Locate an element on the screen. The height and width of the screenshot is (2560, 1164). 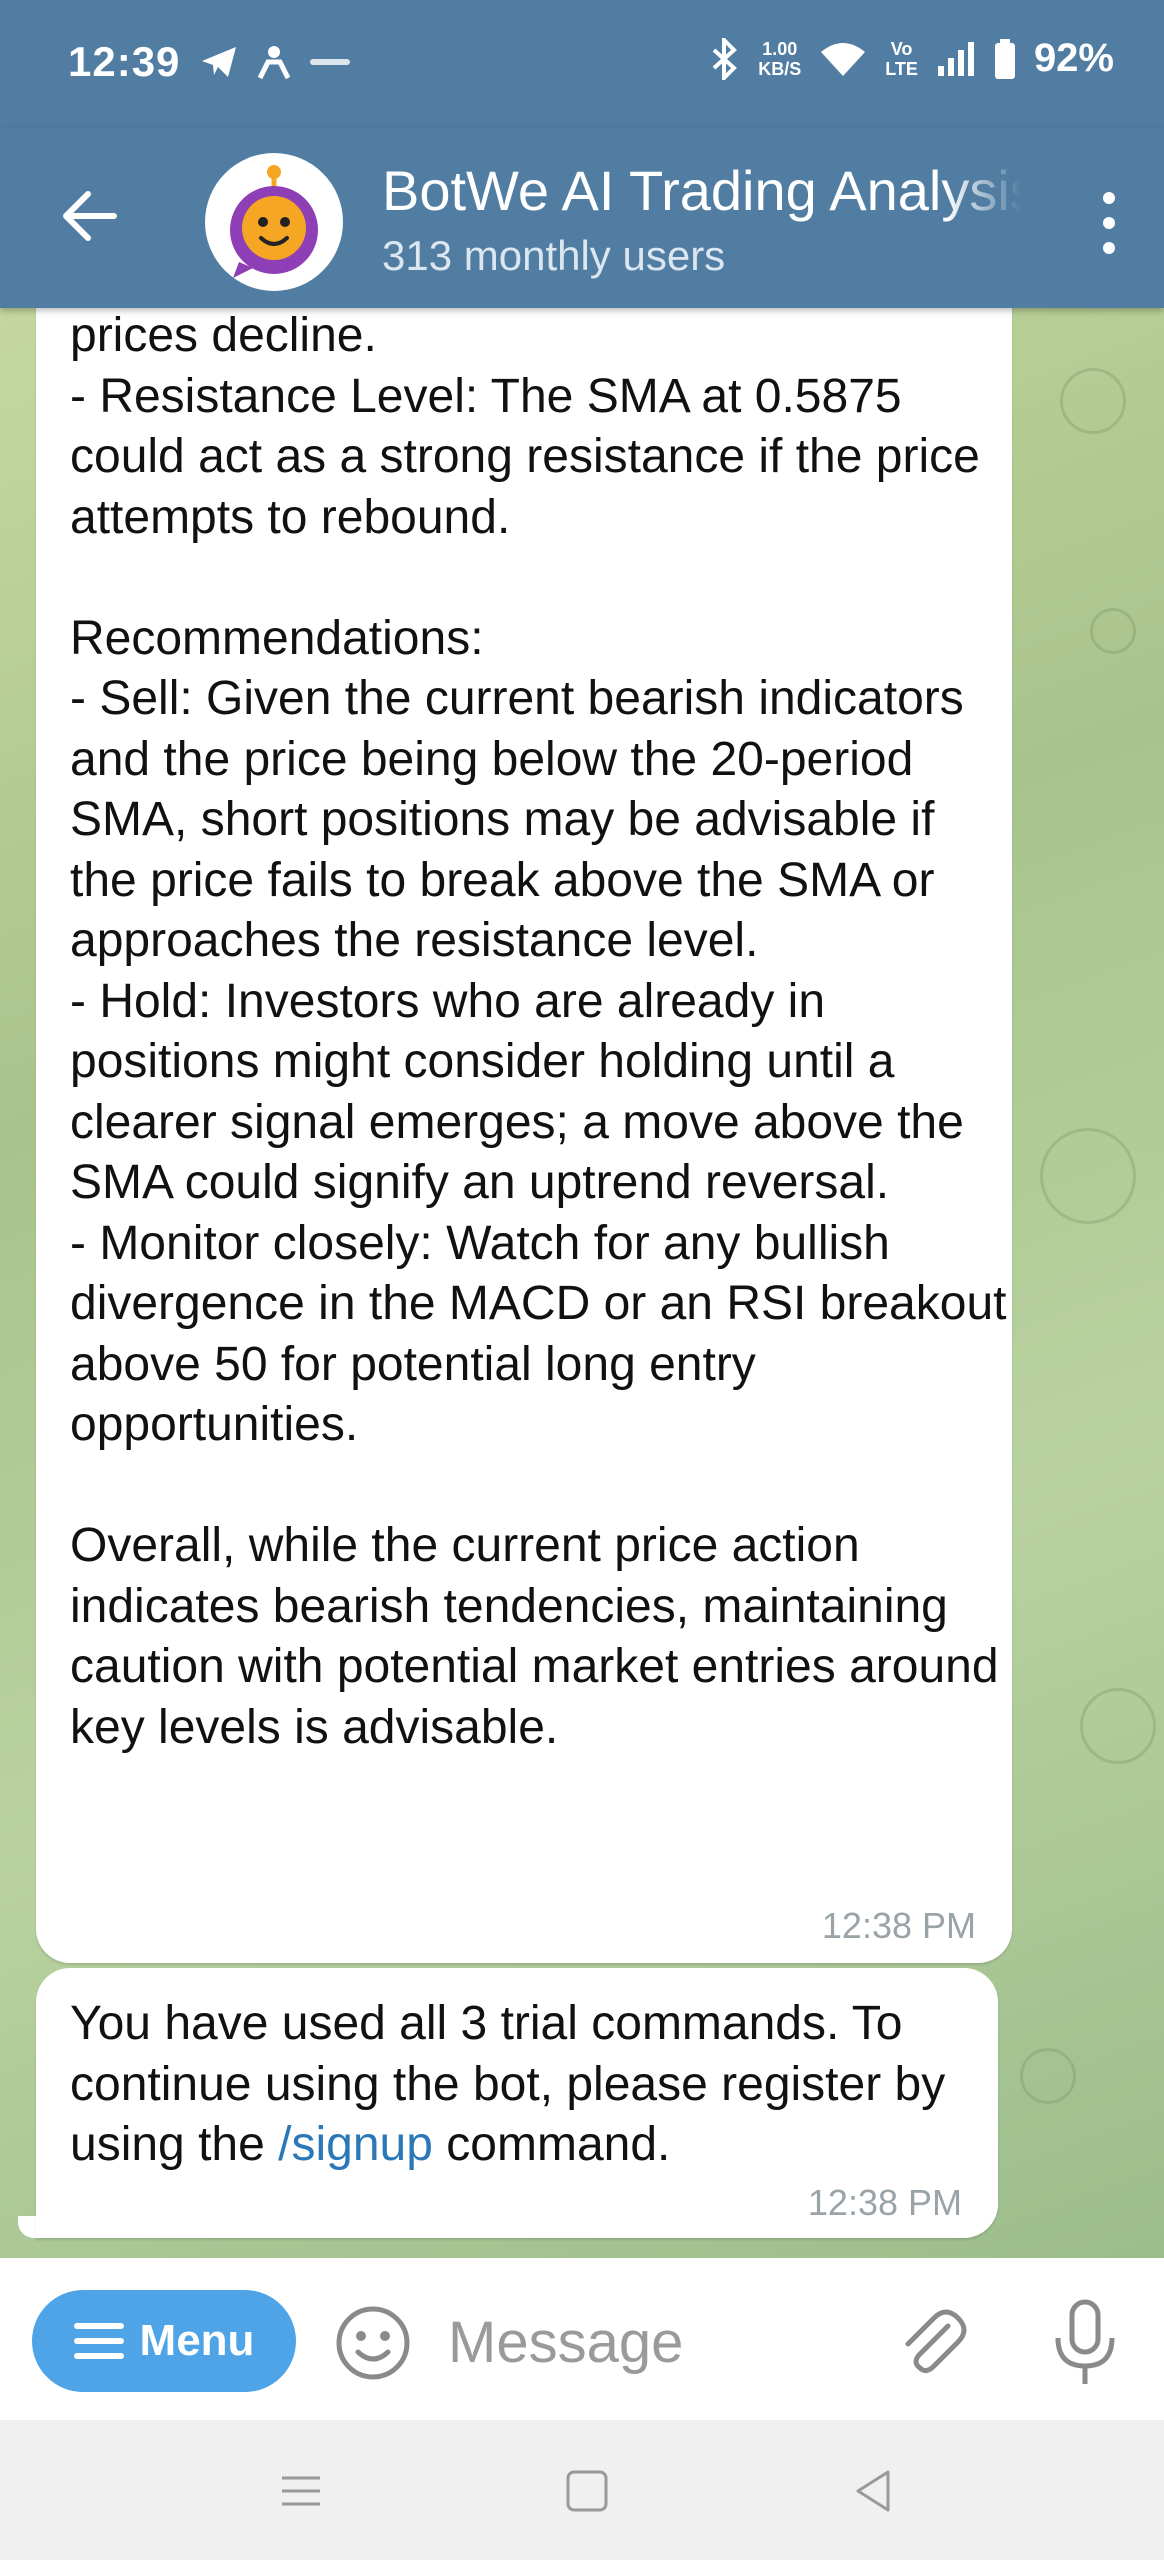
net-speed-value: 1.00 is located at coordinates (780, 48).